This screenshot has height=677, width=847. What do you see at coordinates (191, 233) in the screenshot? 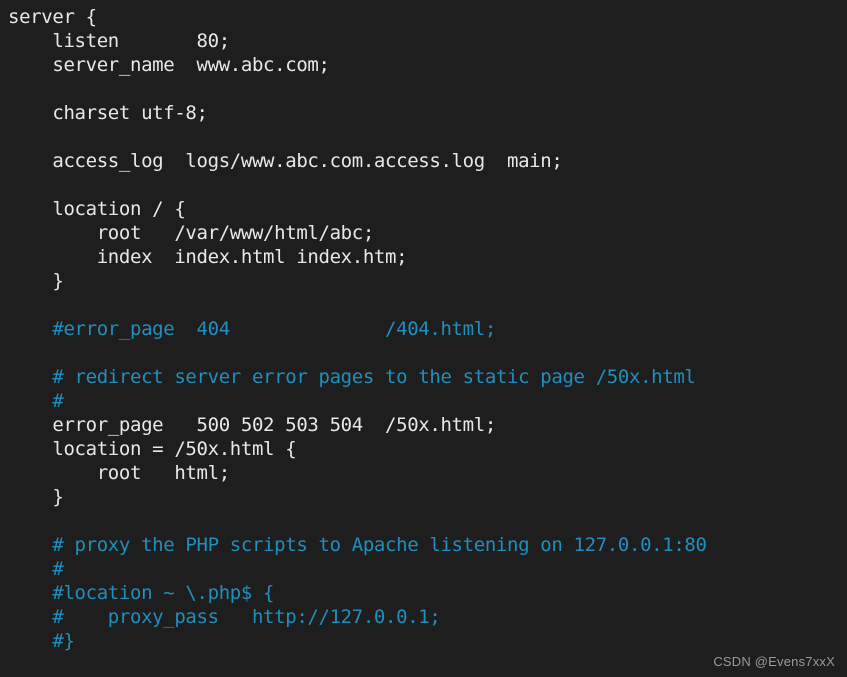
I see `code-line: root /var/www/html/abc;` at bounding box center [191, 233].